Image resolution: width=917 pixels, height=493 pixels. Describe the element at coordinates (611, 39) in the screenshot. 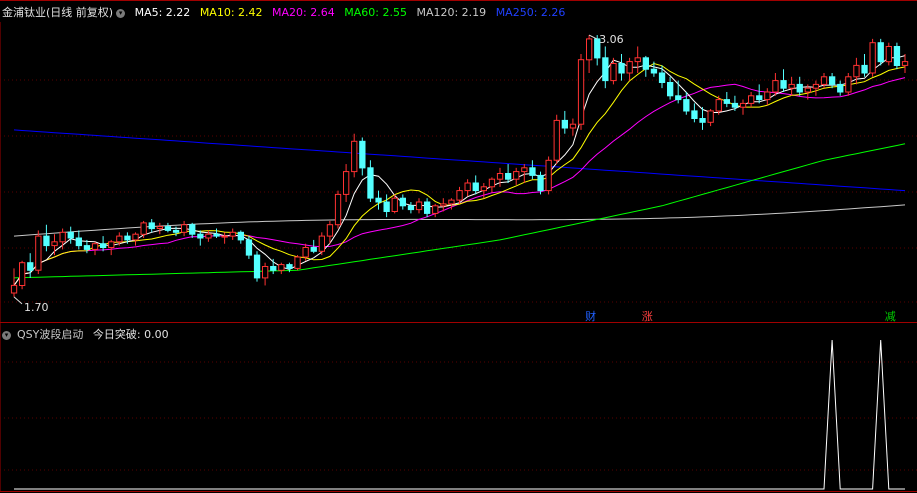

I see `high-price-label: 3.06` at that location.